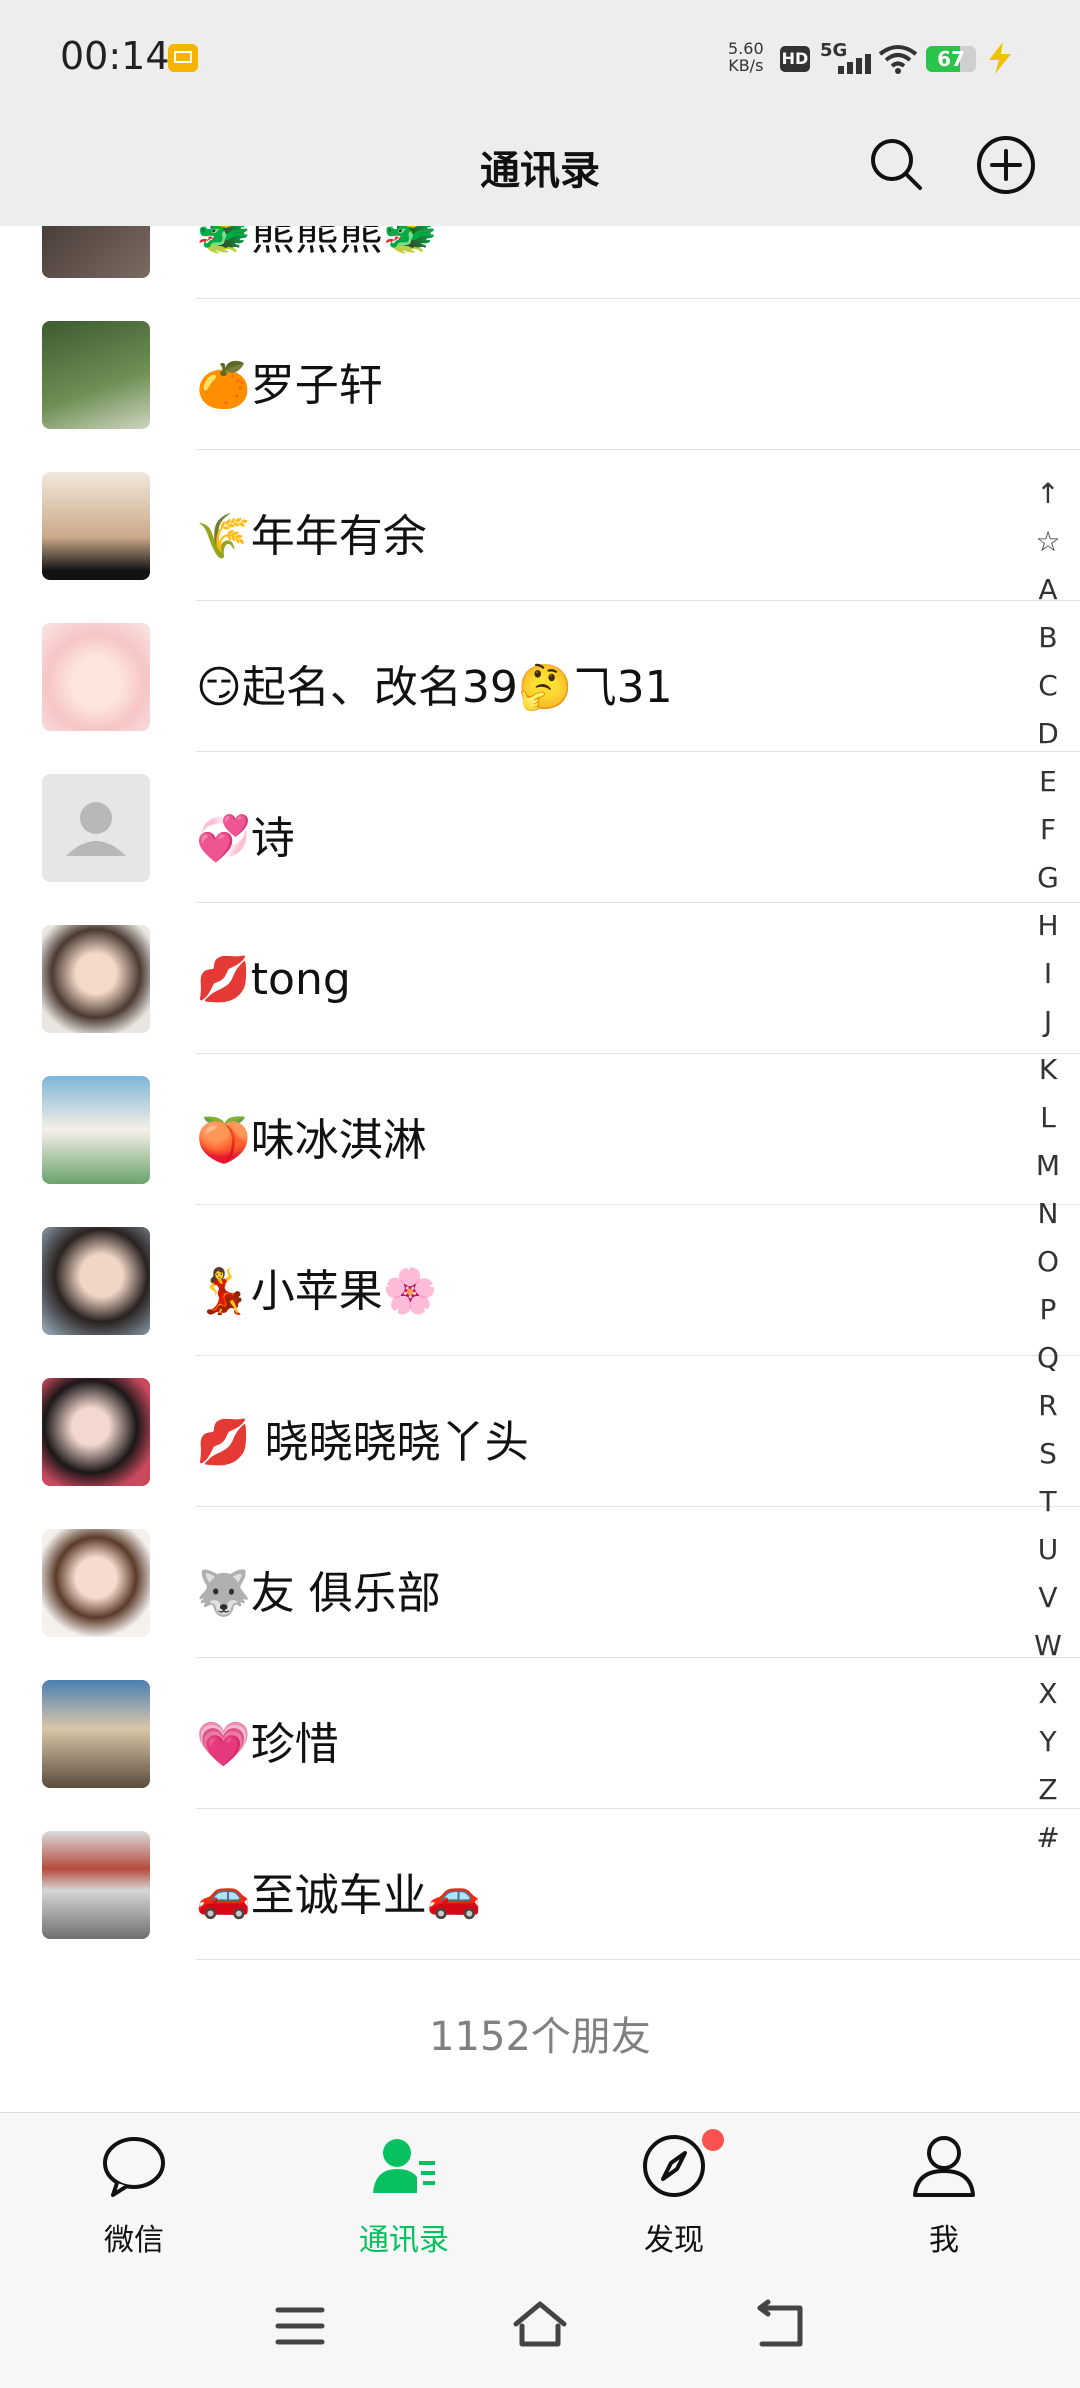 This screenshot has width=1080, height=2388. What do you see at coordinates (311, 1140) in the screenshot?
I see `contact-name: 🍑味冰淇淋` at bounding box center [311, 1140].